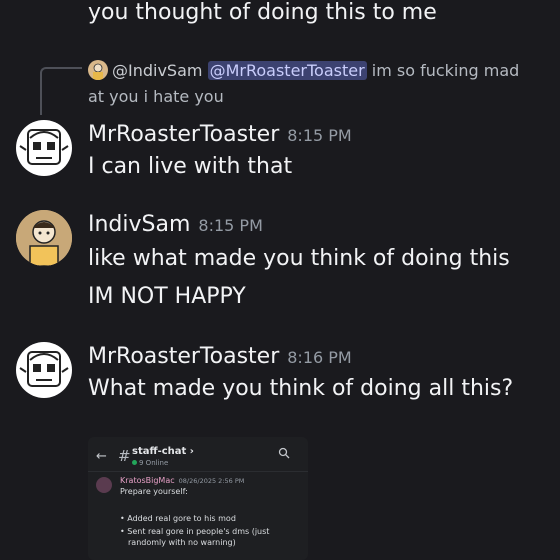 The image size is (560, 560). What do you see at coordinates (124, 456) in the screenshot?
I see `channel-hash-icon: #` at bounding box center [124, 456].